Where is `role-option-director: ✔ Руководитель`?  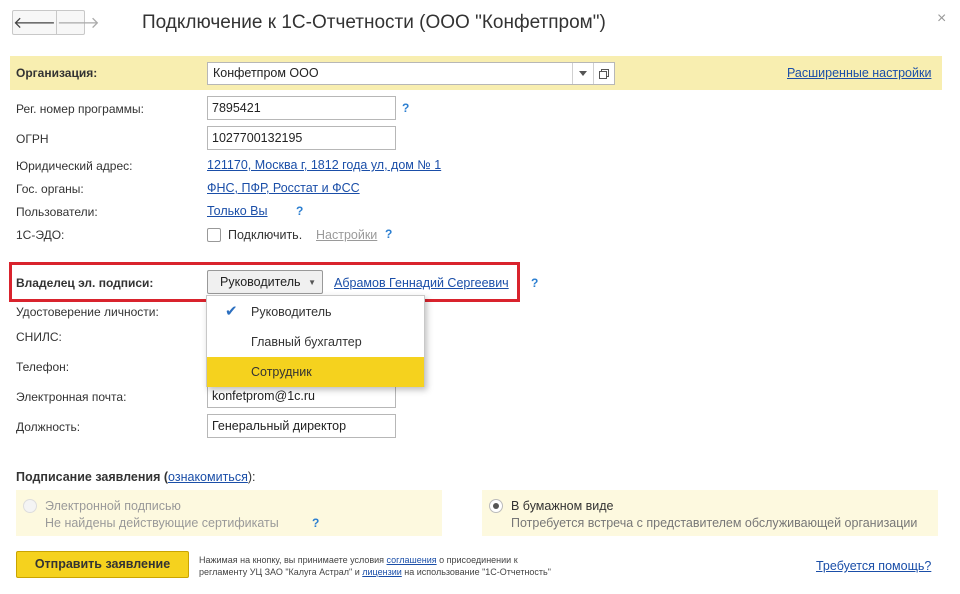
role-option-director: ✔ Руководитель is located at coordinates (315, 312).